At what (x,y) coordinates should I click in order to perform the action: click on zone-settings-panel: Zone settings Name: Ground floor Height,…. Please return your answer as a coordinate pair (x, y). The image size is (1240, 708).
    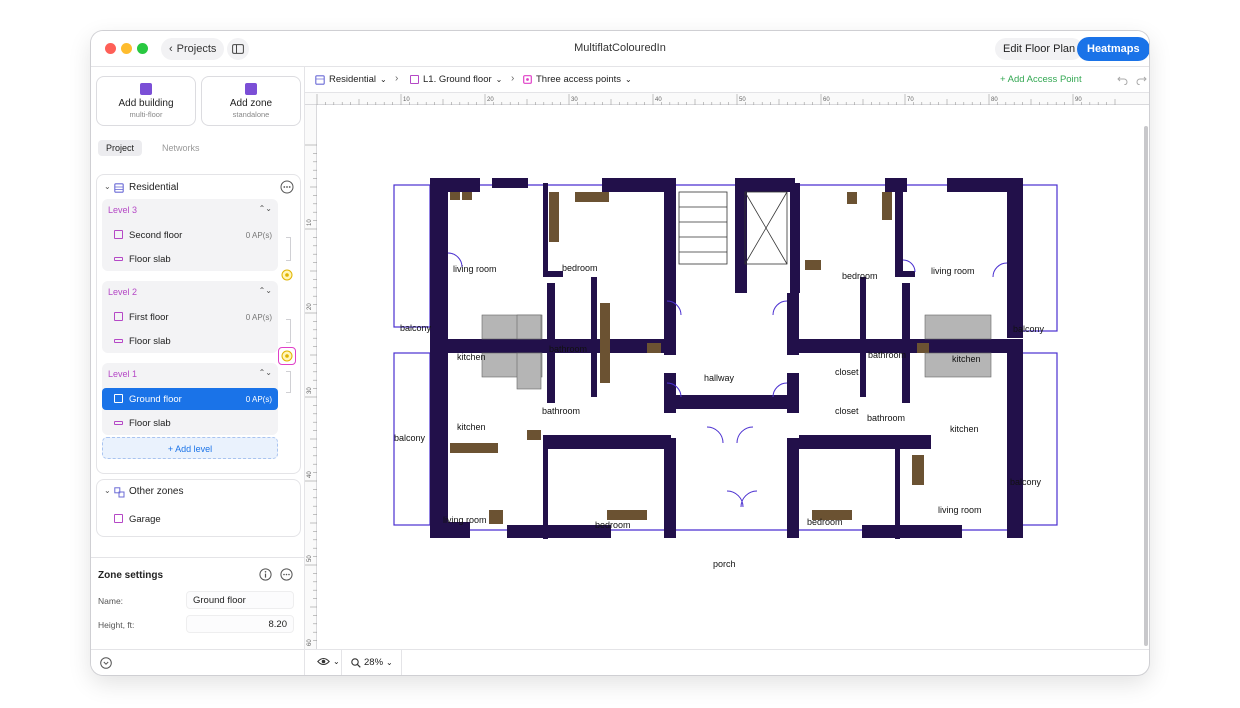
    Looking at the image, I should click on (198, 599).